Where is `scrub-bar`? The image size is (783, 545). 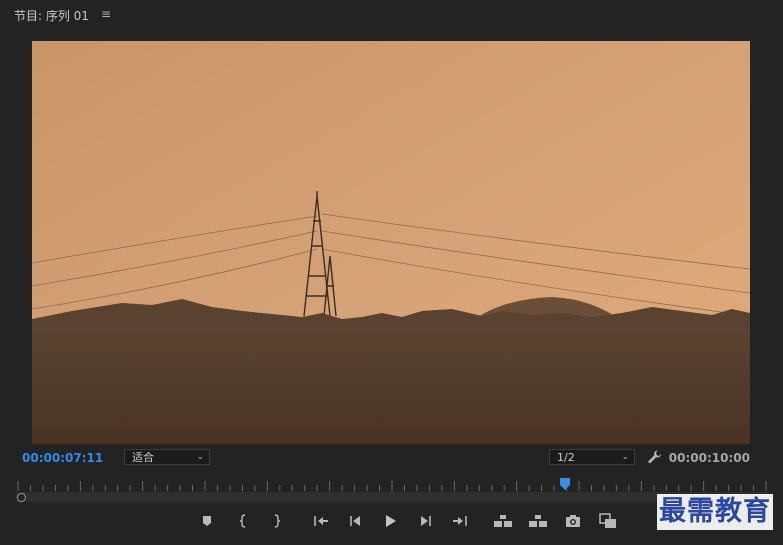
scrub-bar is located at coordinates (392, 497).